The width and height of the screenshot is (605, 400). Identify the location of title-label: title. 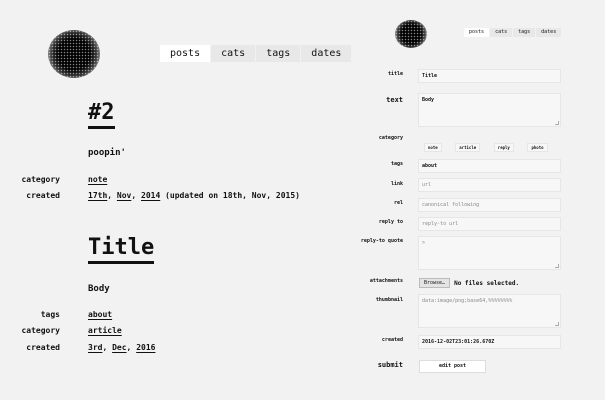
(395, 74).